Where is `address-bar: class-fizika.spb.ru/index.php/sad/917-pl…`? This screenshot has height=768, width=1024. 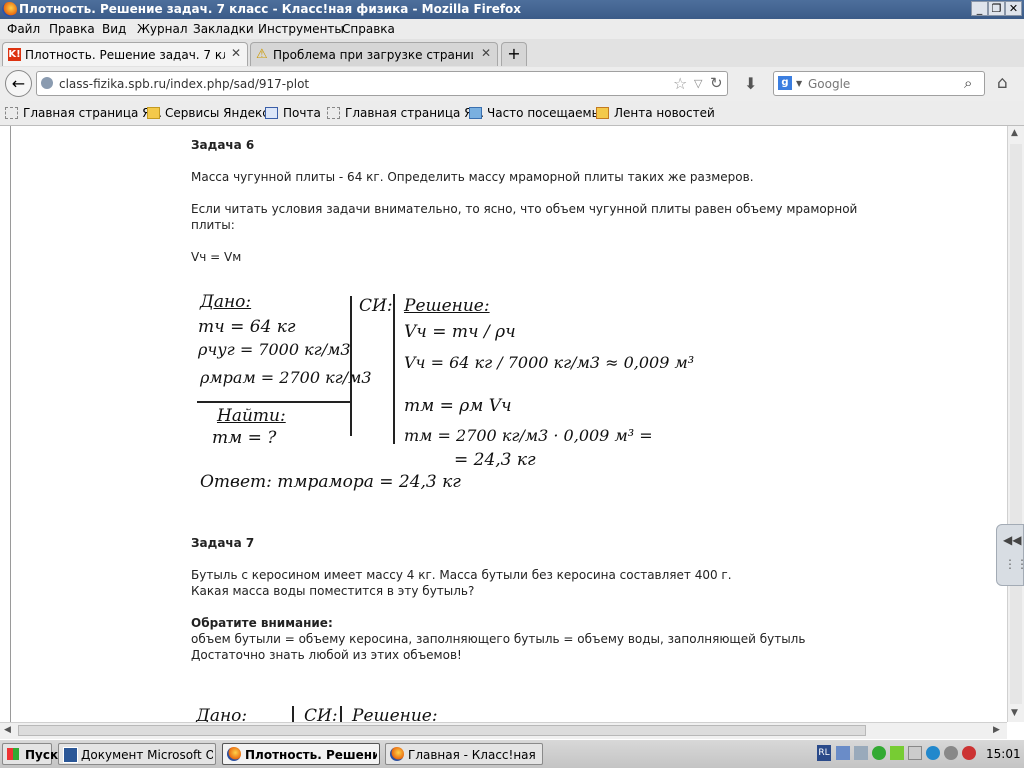 address-bar: class-fizika.spb.ru/index.php/sad/917-pl… is located at coordinates (382, 83).